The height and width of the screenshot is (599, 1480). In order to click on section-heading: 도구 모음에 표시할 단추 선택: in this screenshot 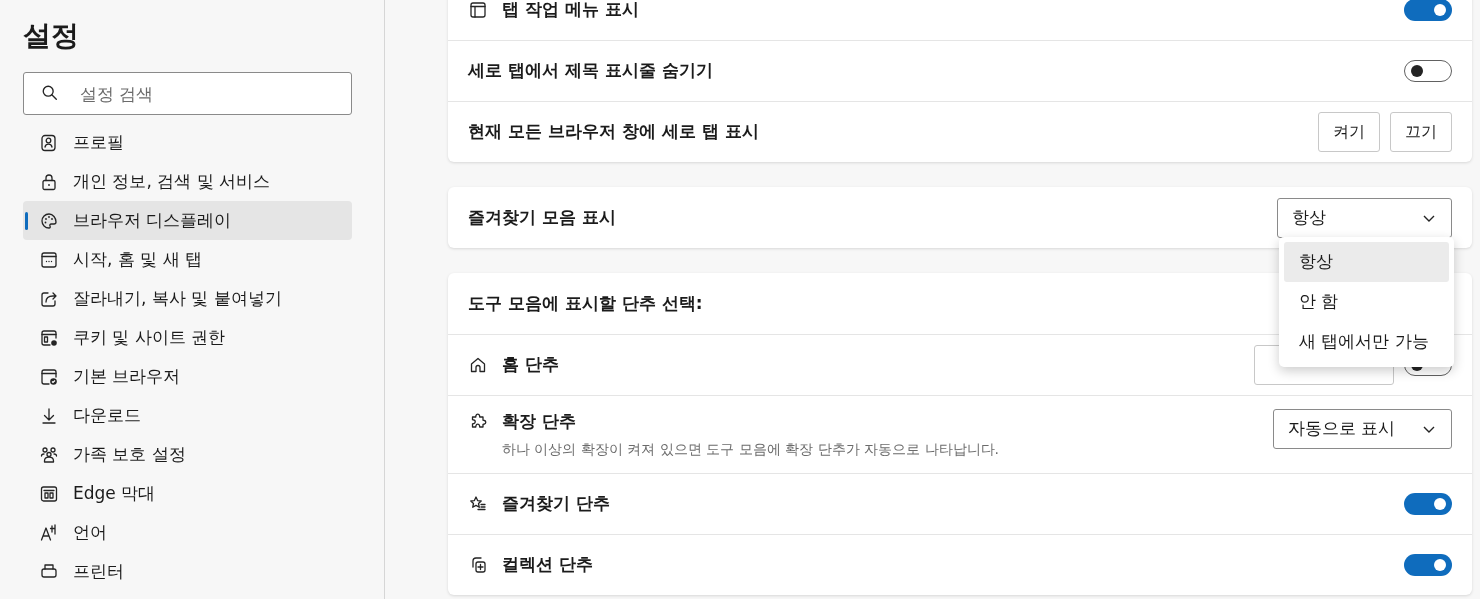, I will do `click(585, 303)`.